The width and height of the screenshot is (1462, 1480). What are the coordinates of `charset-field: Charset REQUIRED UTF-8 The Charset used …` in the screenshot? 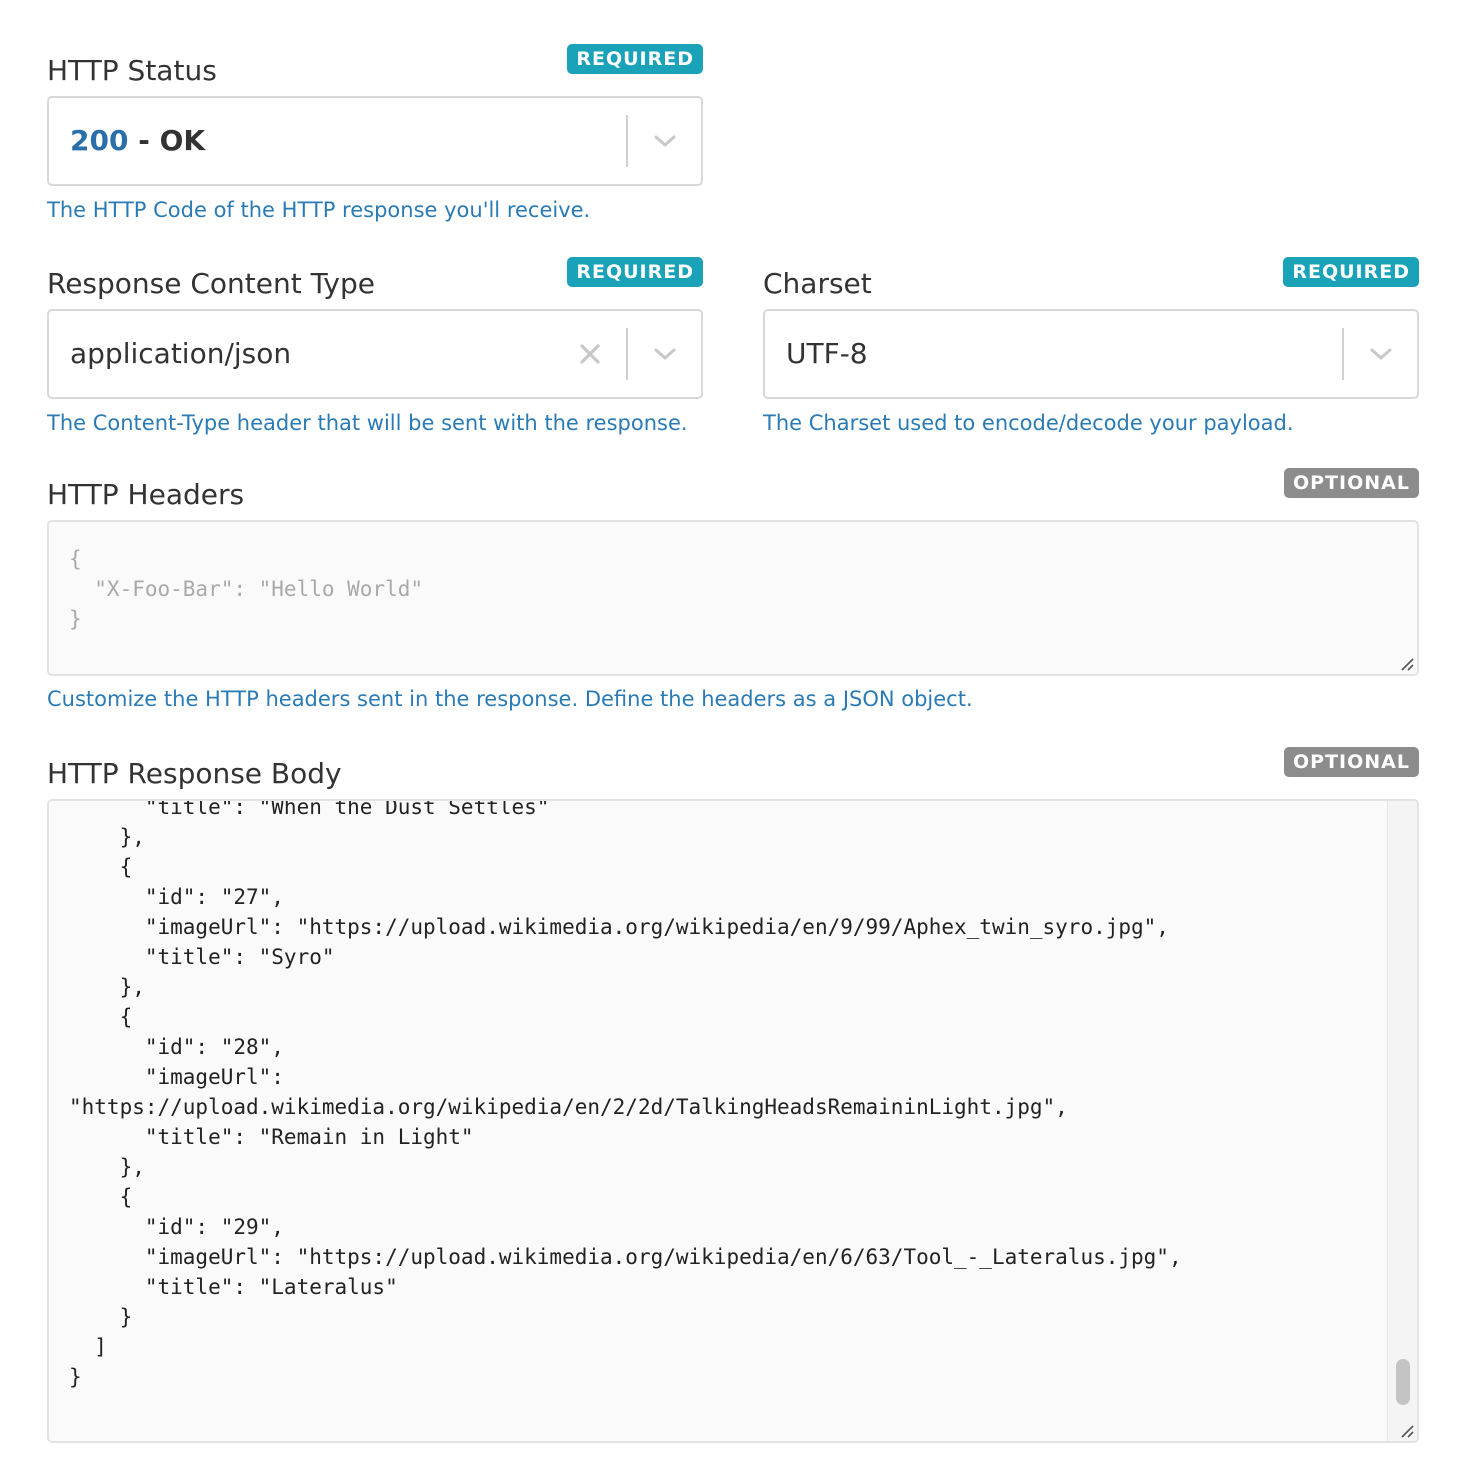 It's located at (1091, 352).